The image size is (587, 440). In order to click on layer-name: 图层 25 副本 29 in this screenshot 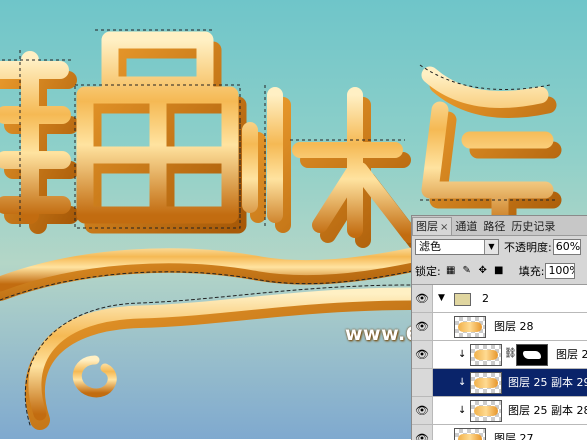, I will do `click(547, 382)`.